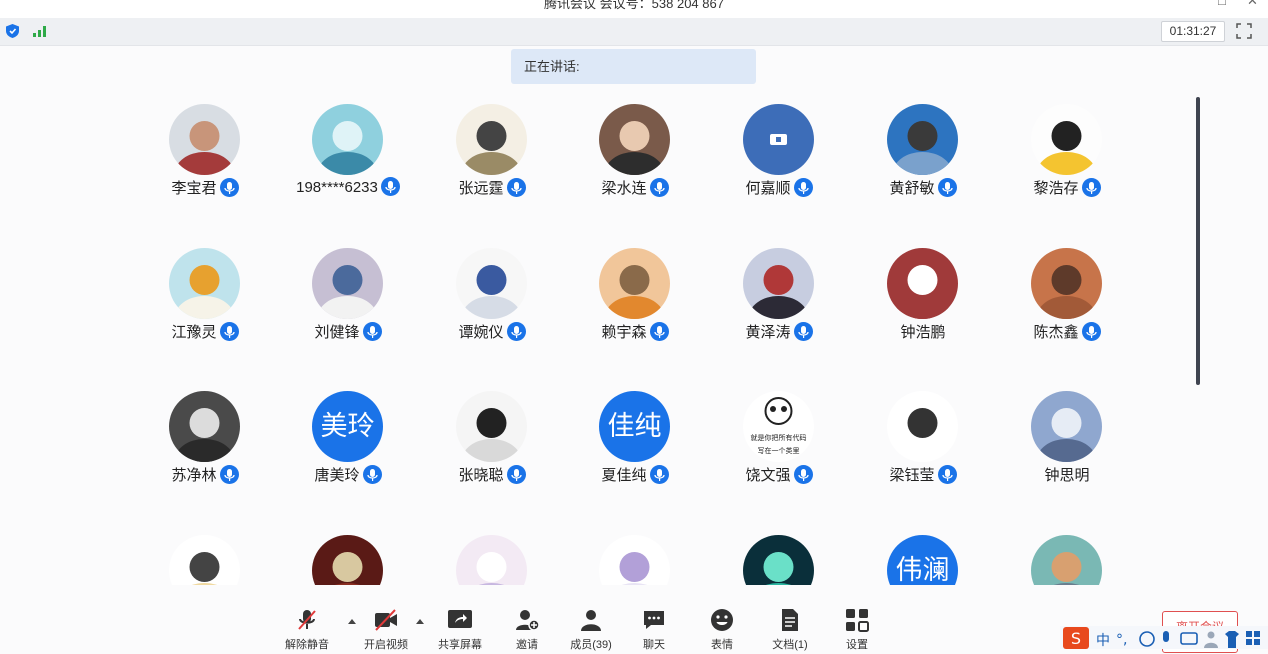 The width and height of the screenshot is (1268, 654). I want to click on participant-name: 江豫灵, so click(205, 331).